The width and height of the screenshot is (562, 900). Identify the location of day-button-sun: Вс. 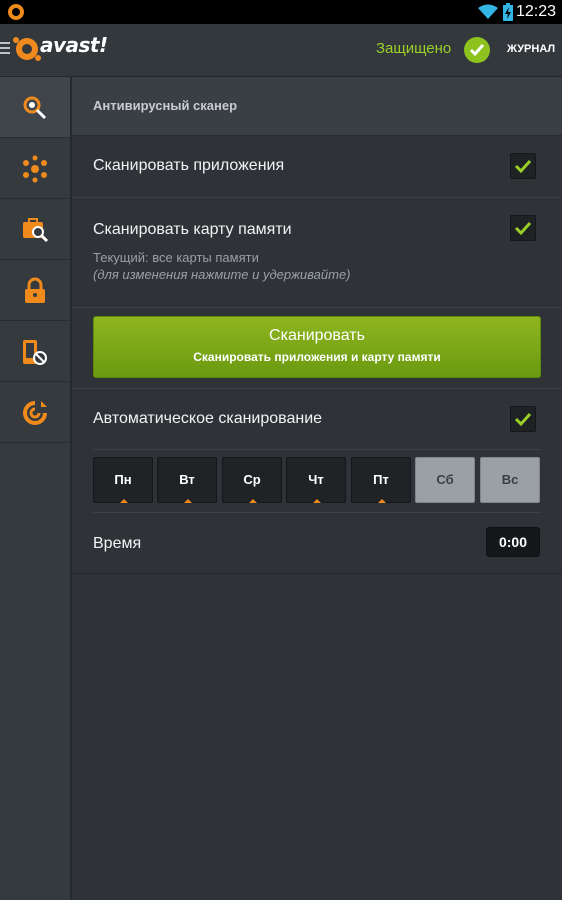
(510, 480).